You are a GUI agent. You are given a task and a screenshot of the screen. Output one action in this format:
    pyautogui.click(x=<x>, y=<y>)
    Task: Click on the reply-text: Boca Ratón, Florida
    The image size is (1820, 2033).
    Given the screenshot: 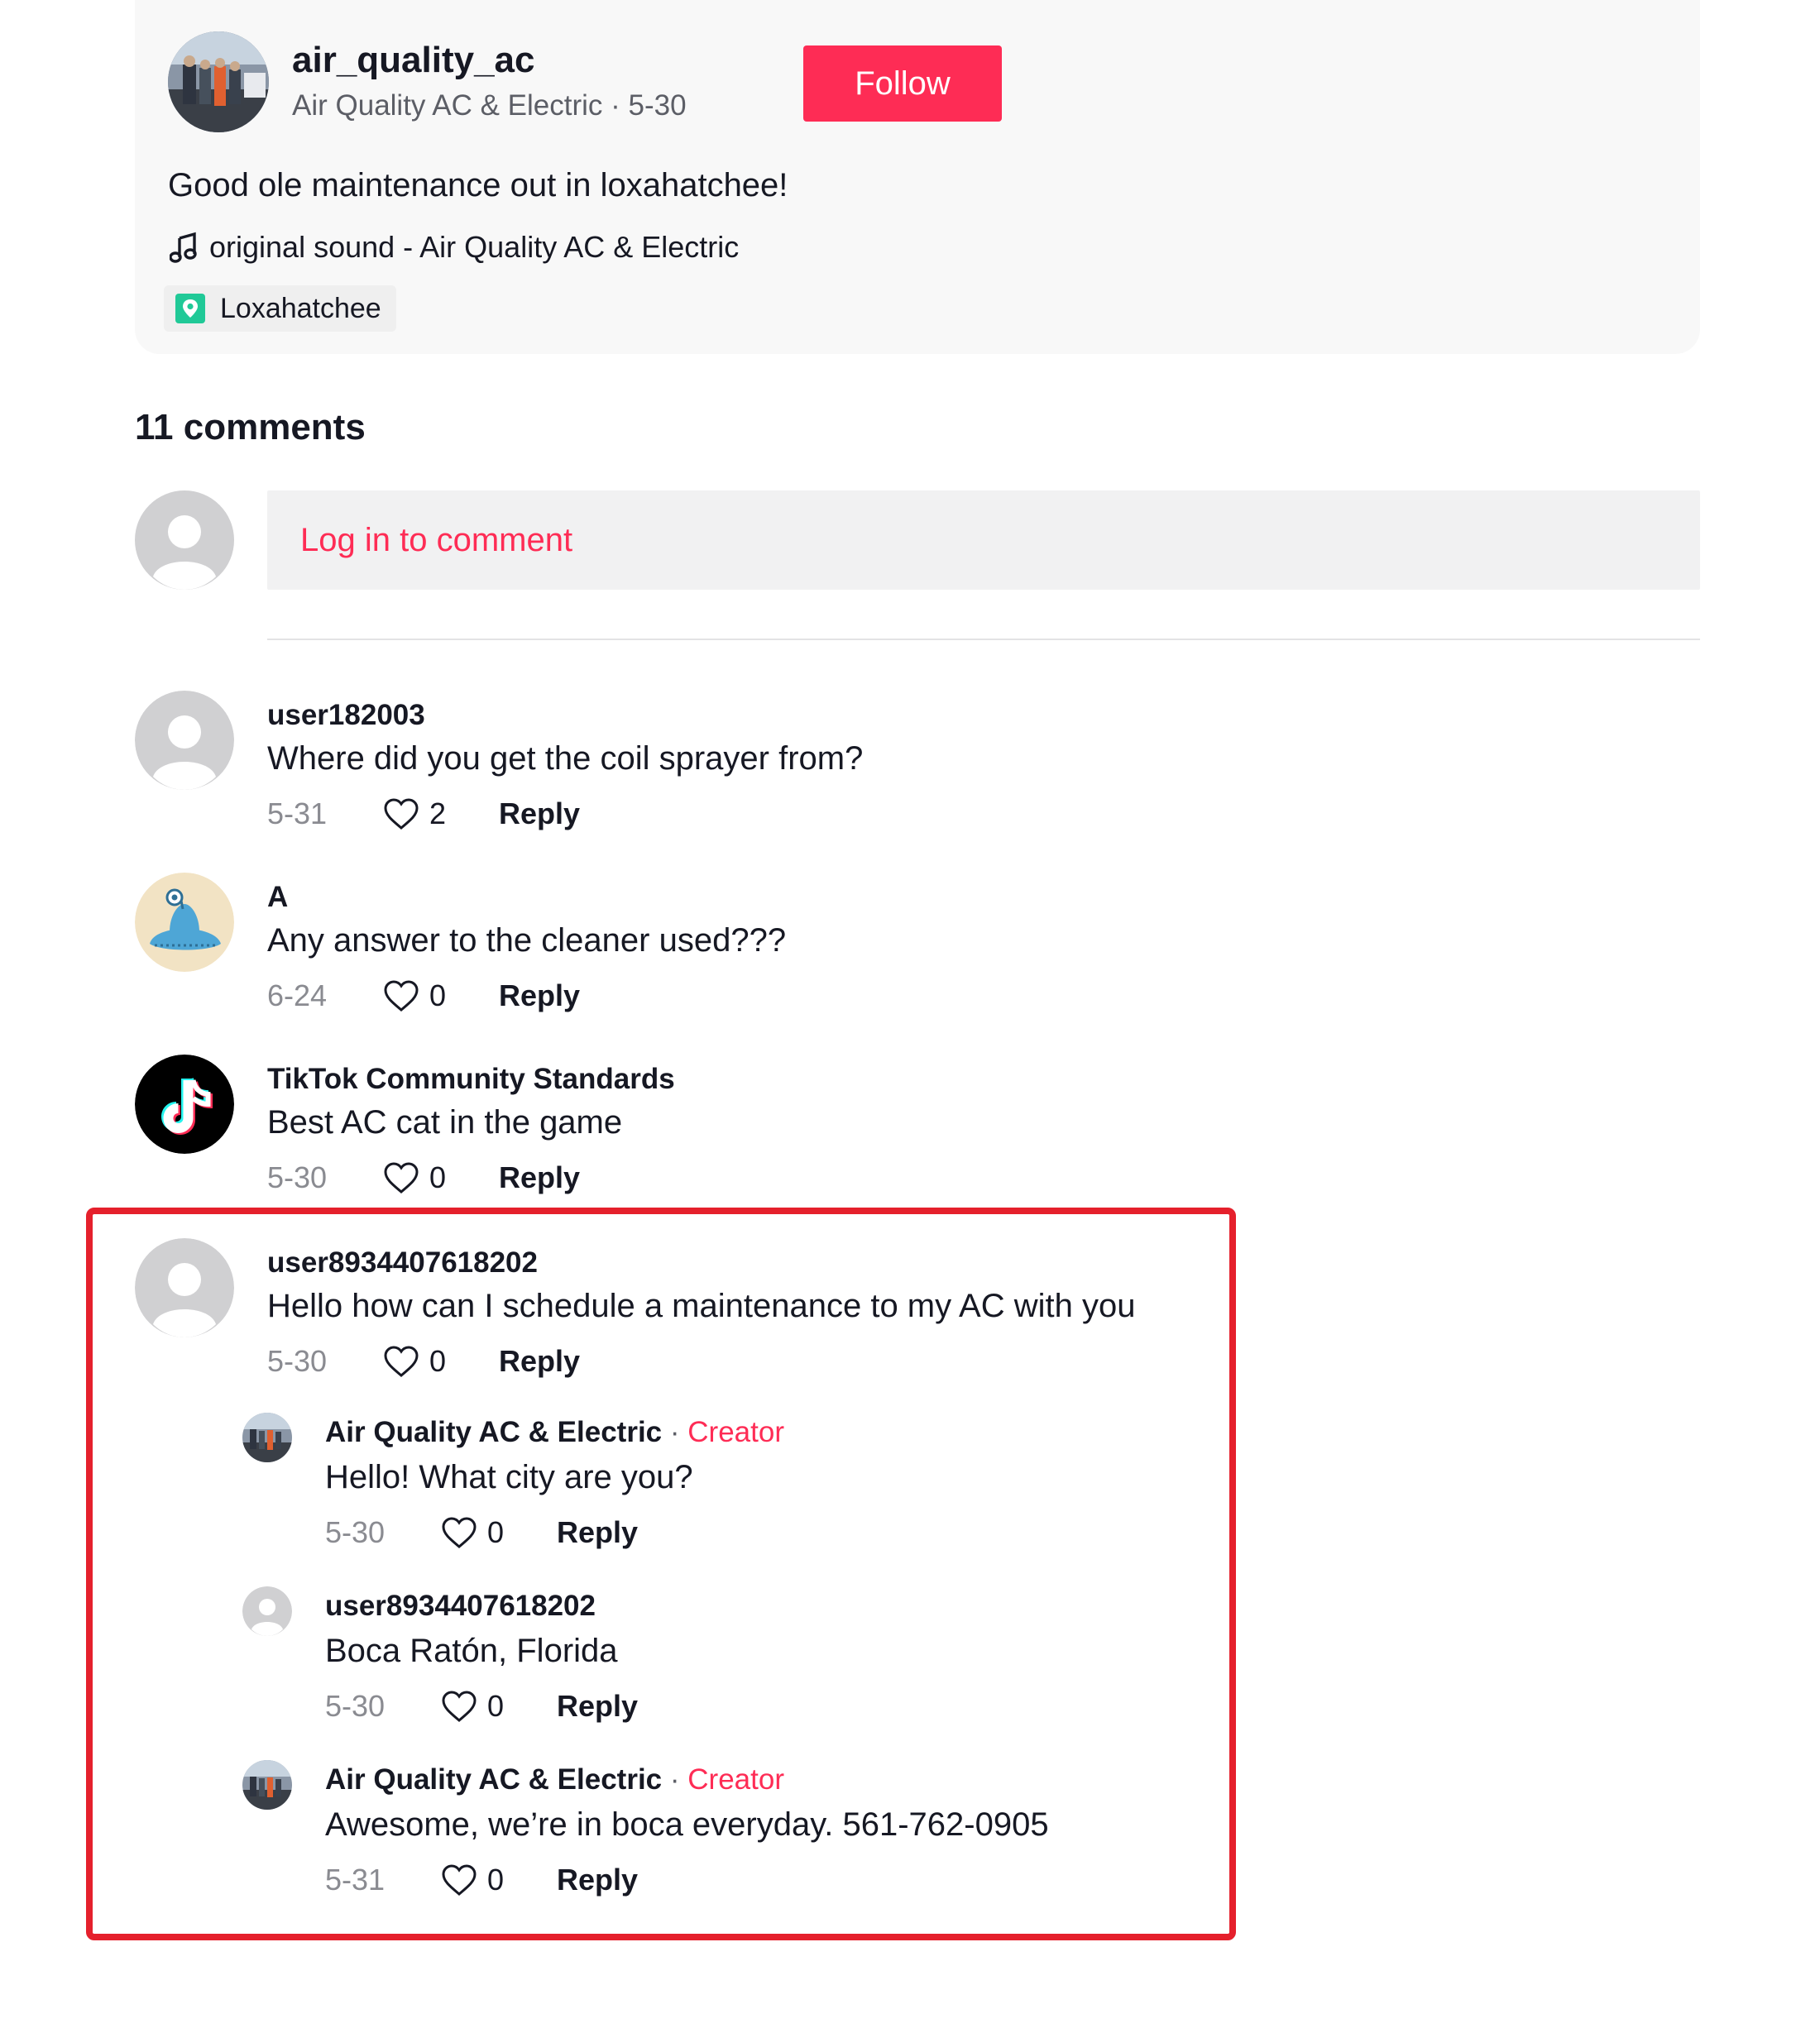 What is the action you would take?
    pyautogui.click(x=471, y=1651)
    